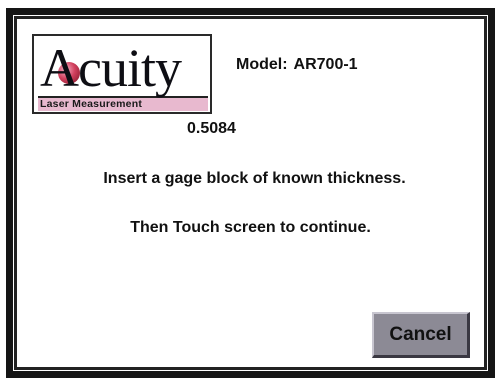  I want to click on cancel-button: Cancel, so click(421, 335).